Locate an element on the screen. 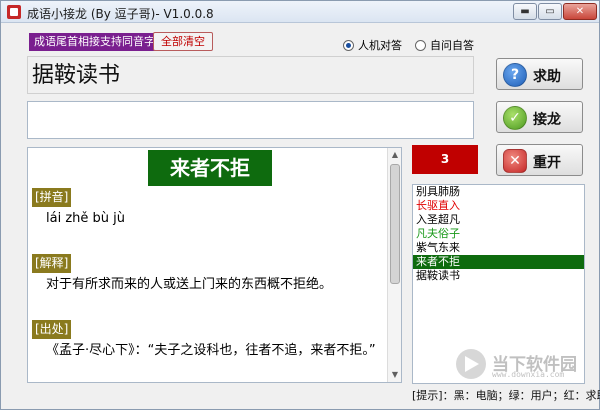  idiom-word-banner: 来者不拒 is located at coordinates (210, 168).